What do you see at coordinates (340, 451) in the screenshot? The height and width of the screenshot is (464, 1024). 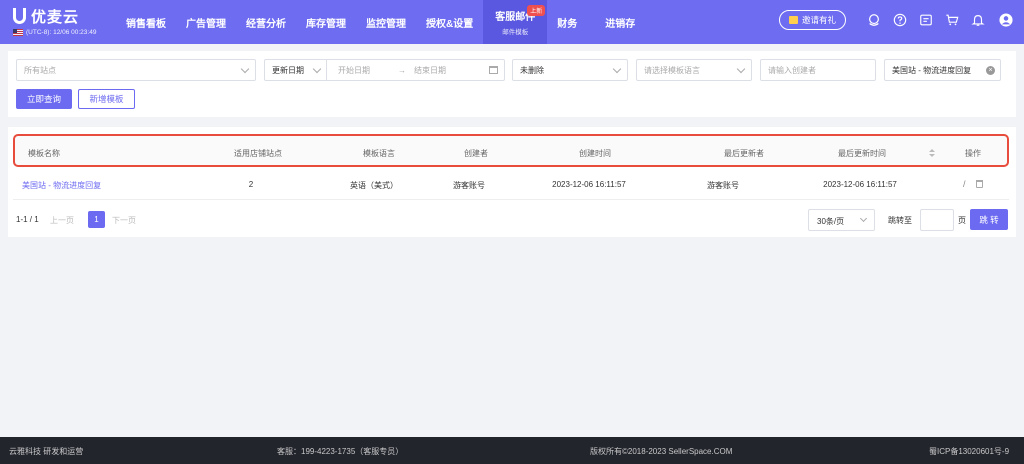 I see `footer-service: 客服：199-4223-1735（客服专员）` at bounding box center [340, 451].